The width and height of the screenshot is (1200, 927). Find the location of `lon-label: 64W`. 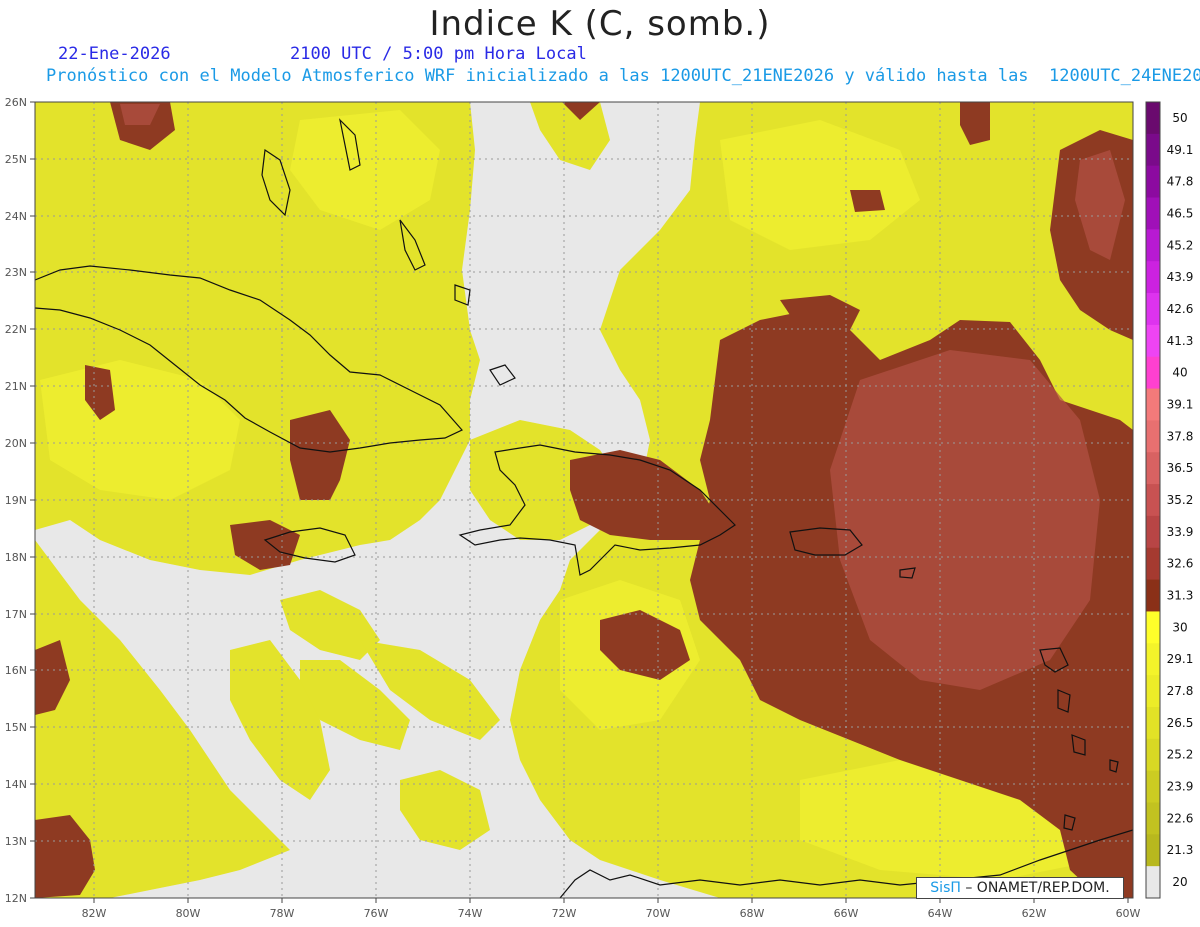

lon-label: 64W is located at coordinates (940, 913).